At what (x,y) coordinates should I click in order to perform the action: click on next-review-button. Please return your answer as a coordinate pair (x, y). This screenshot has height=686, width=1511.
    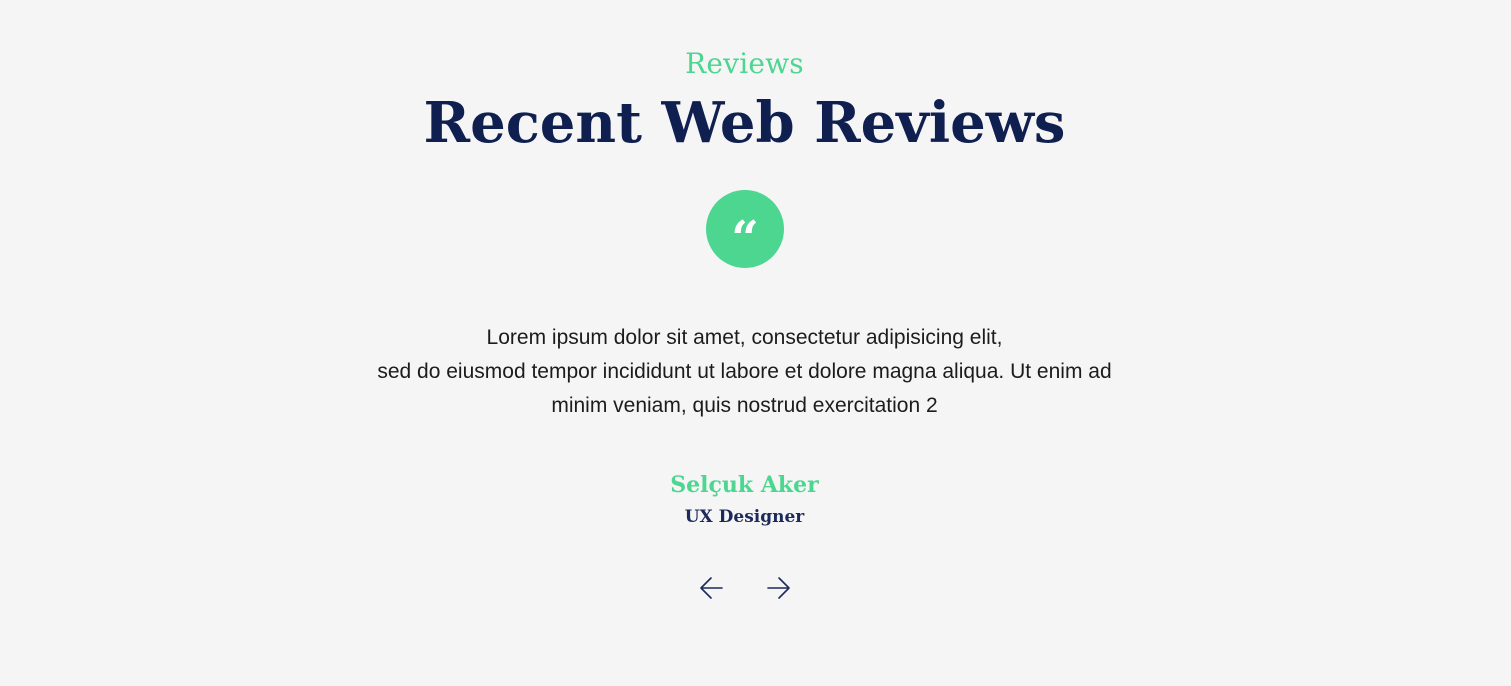
    Looking at the image, I should click on (778, 588).